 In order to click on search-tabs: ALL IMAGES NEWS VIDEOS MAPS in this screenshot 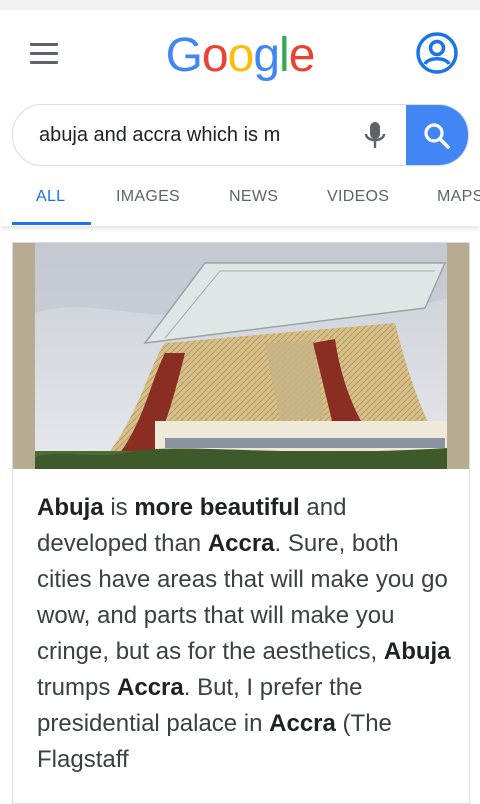, I will do `click(240, 198)`.